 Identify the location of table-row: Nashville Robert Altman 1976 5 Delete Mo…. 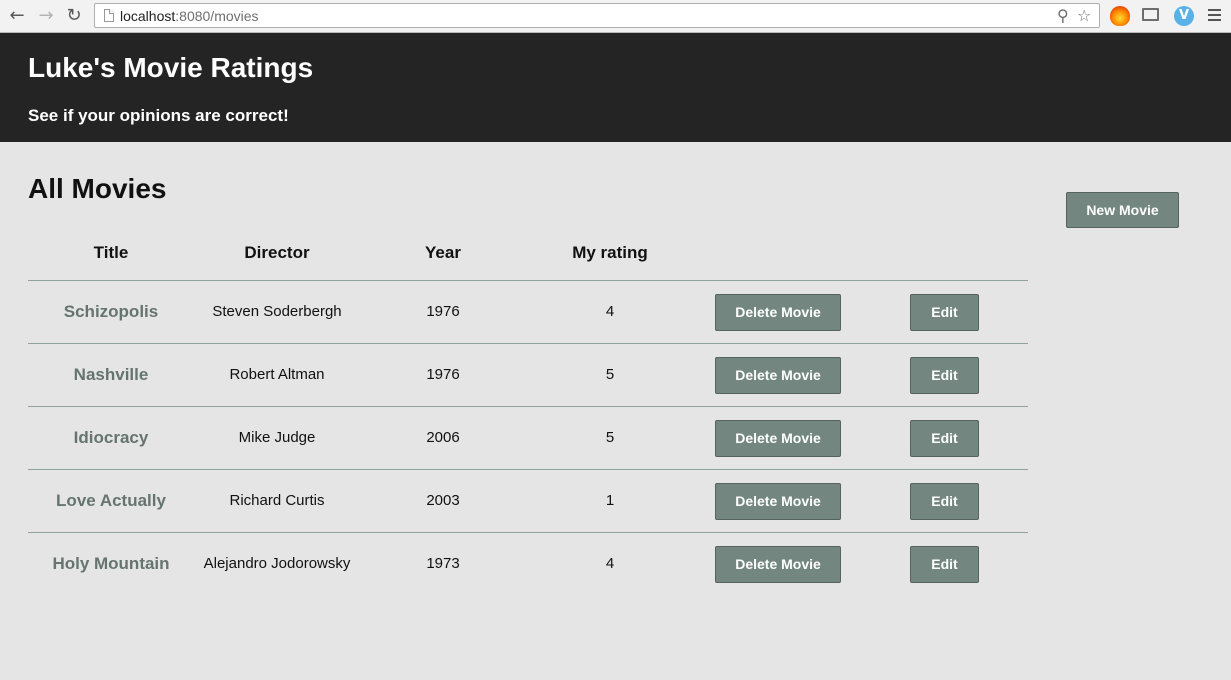
(528, 375).